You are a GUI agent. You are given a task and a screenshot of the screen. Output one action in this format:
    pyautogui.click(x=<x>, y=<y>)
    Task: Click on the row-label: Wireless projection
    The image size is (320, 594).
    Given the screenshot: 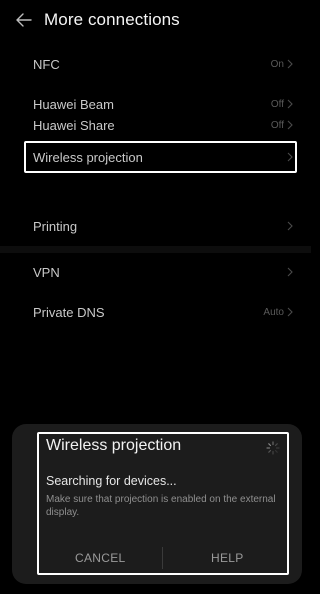 What is the action you would take?
    pyautogui.click(x=88, y=157)
    